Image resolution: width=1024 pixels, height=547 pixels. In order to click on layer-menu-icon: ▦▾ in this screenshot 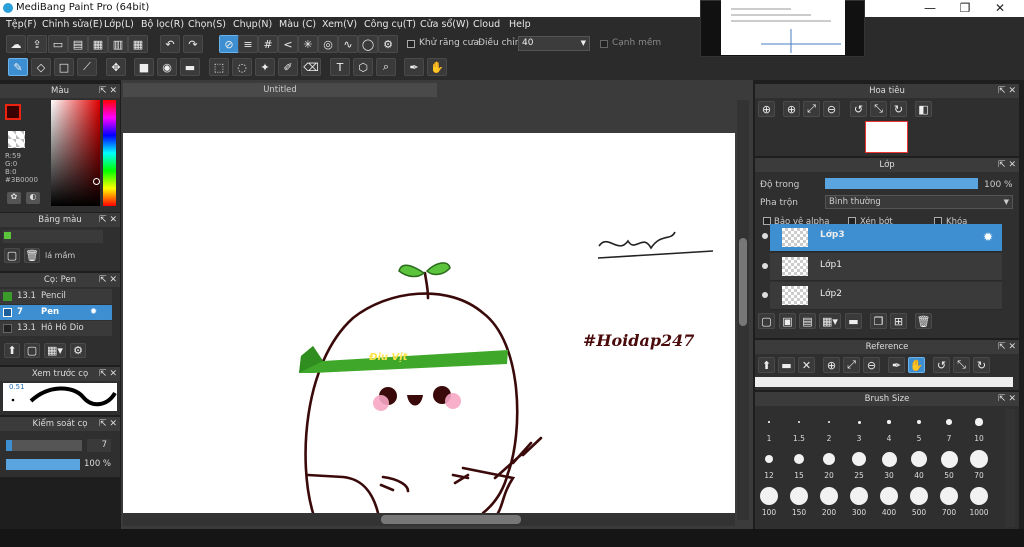, I will do `click(830, 321)`.